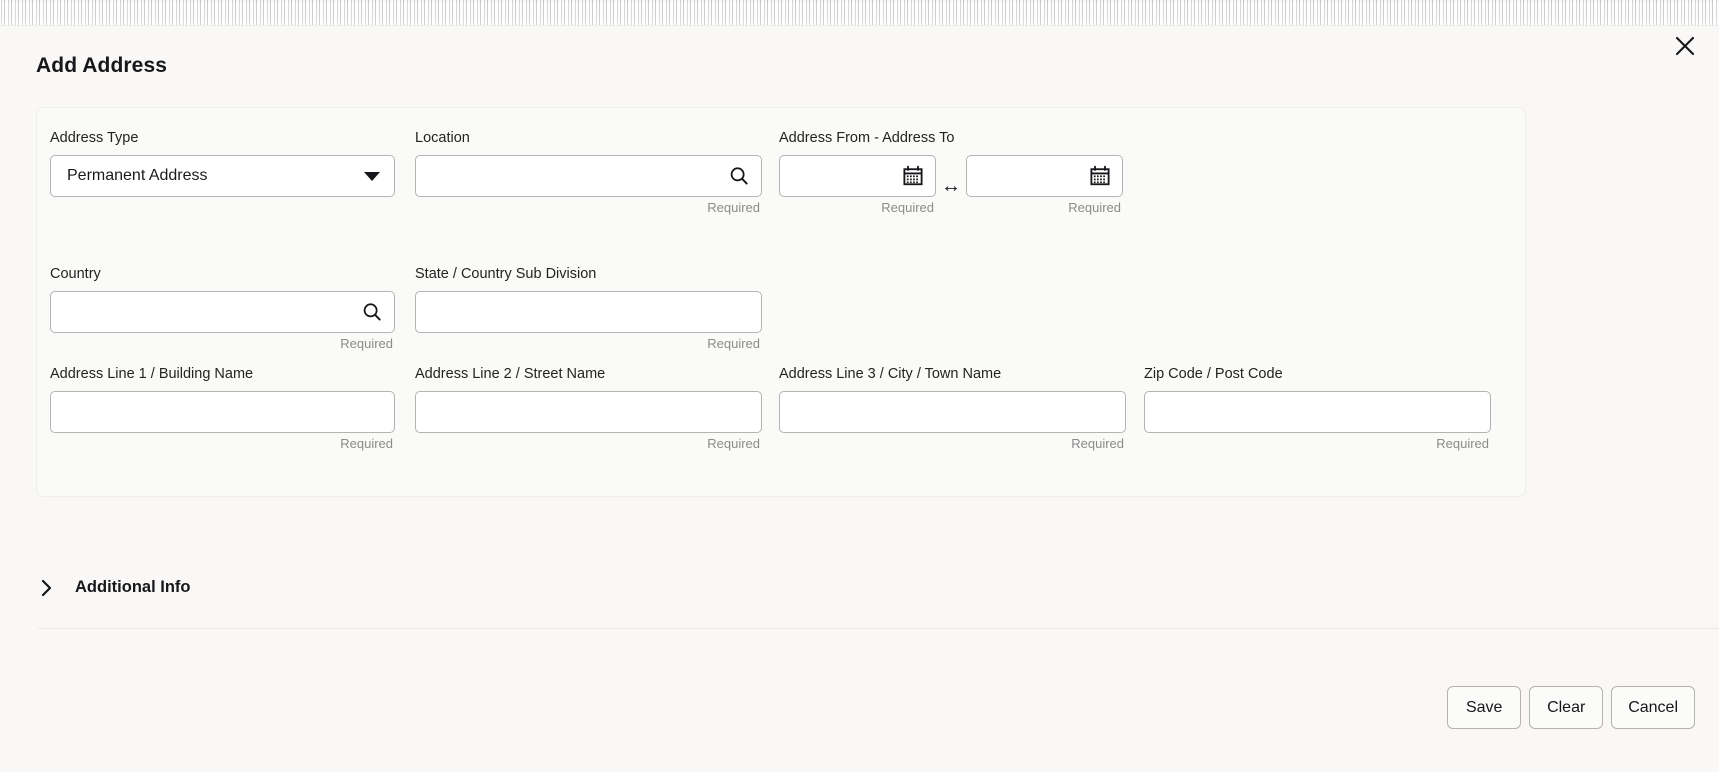 Image resolution: width=1719 pixels, height=772 pixels. Describe the element at coordinates (75, 274) in the screenshot. I see `country-label: Country` at that location.